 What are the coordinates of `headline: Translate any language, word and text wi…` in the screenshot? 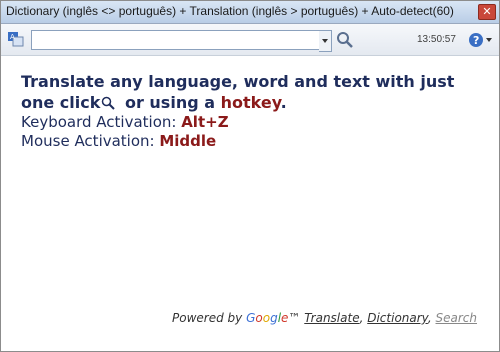 It's located at (253, 92).